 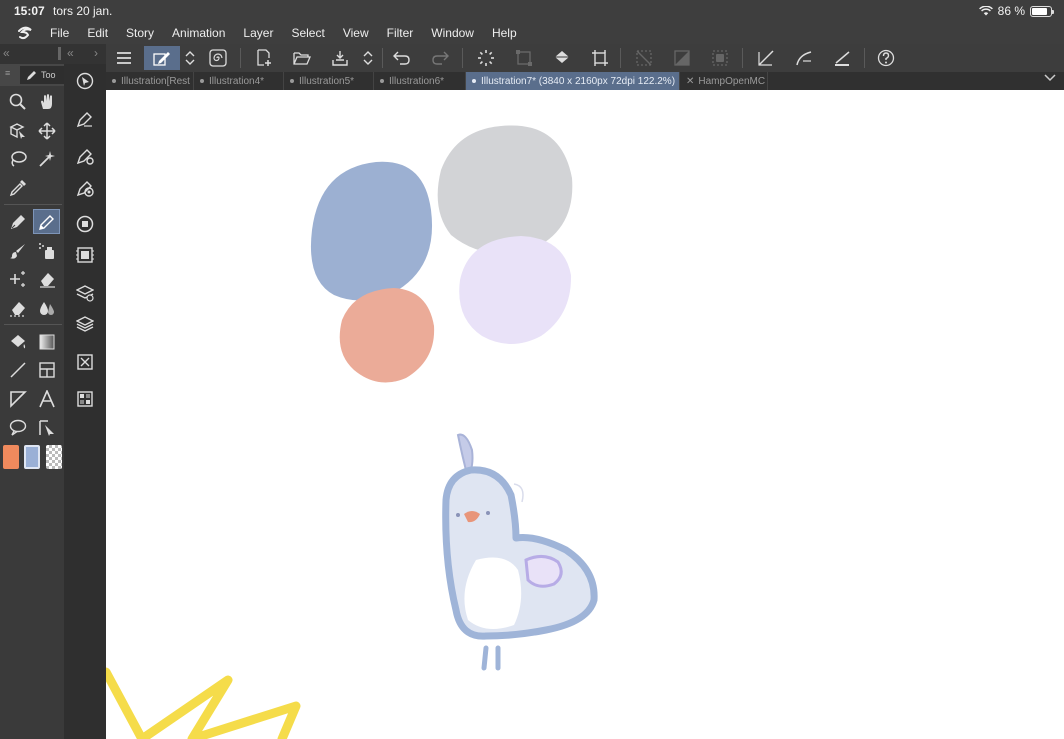 I want to click on correction-curve-icon, so click(x=766, y=58).